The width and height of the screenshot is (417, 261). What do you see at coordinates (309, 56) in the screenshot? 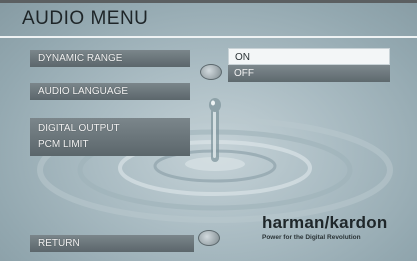
I see `option-on: ON` at bounding box center [309, 56].